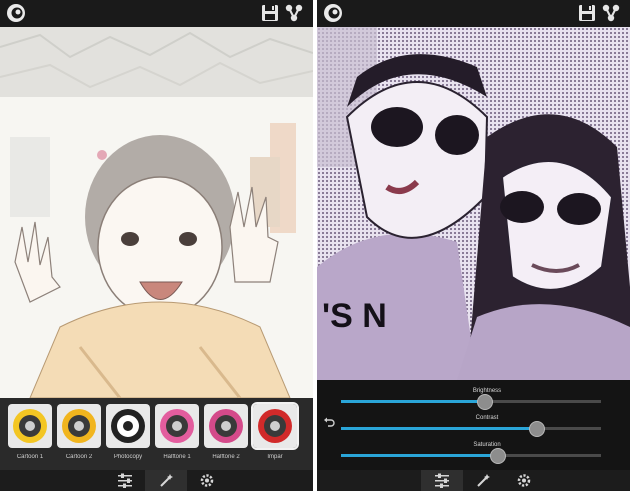  I want to click on filter-item: Photocopy, so click(128, 435).